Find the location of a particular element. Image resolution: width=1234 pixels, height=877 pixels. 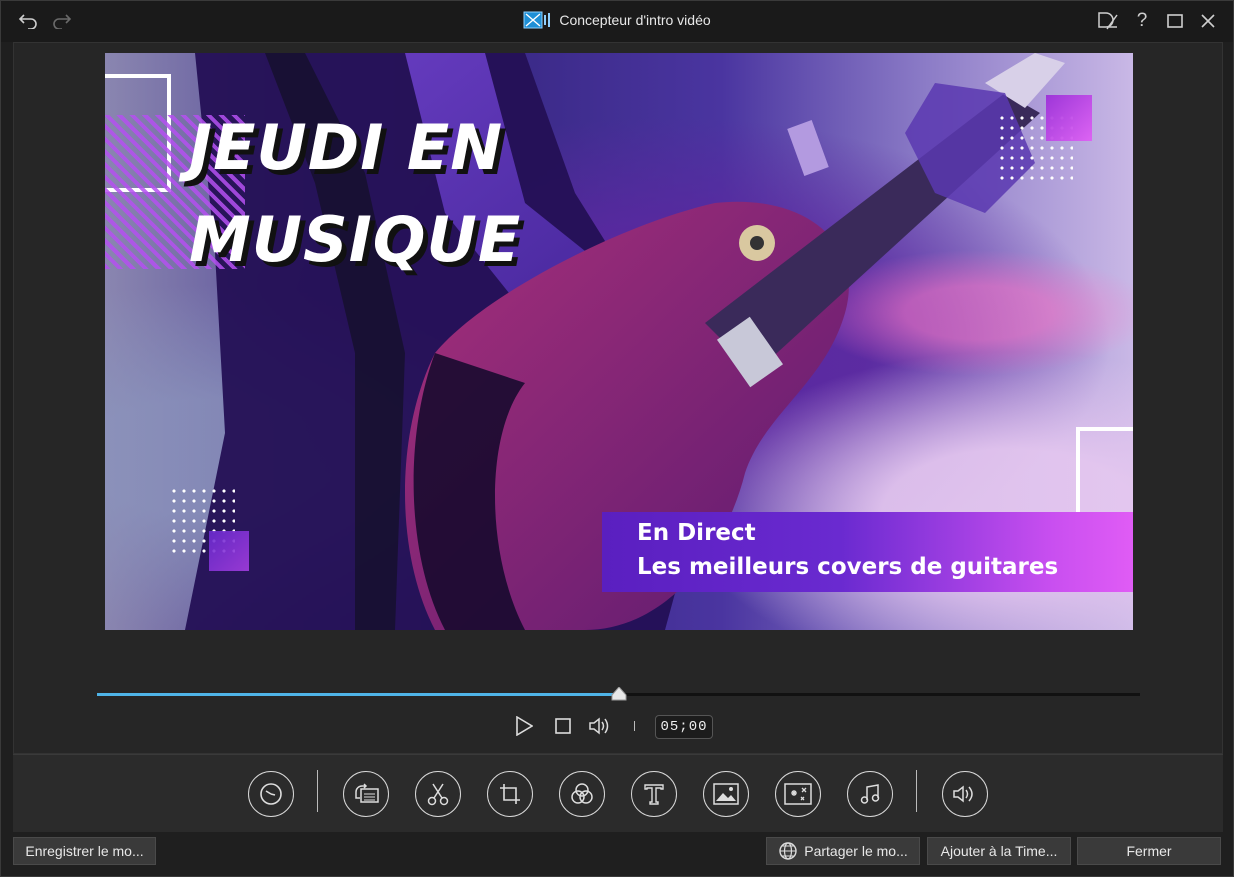

crop-icon is located at coordinates (510, 794).